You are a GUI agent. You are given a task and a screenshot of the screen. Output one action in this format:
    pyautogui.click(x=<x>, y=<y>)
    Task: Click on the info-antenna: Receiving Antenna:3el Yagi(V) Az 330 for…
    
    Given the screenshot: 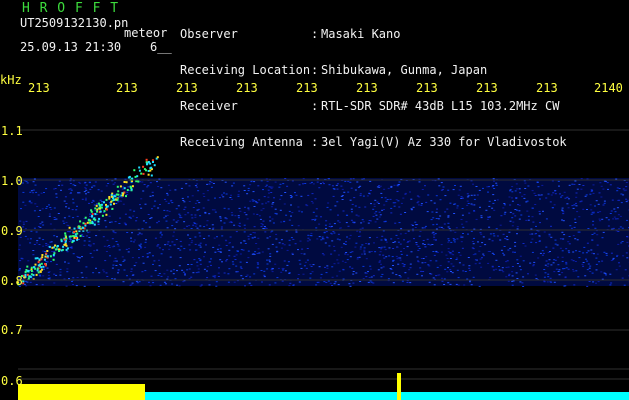 What is the action you would take?
    pyautogui.click(x=373, y=142)
    